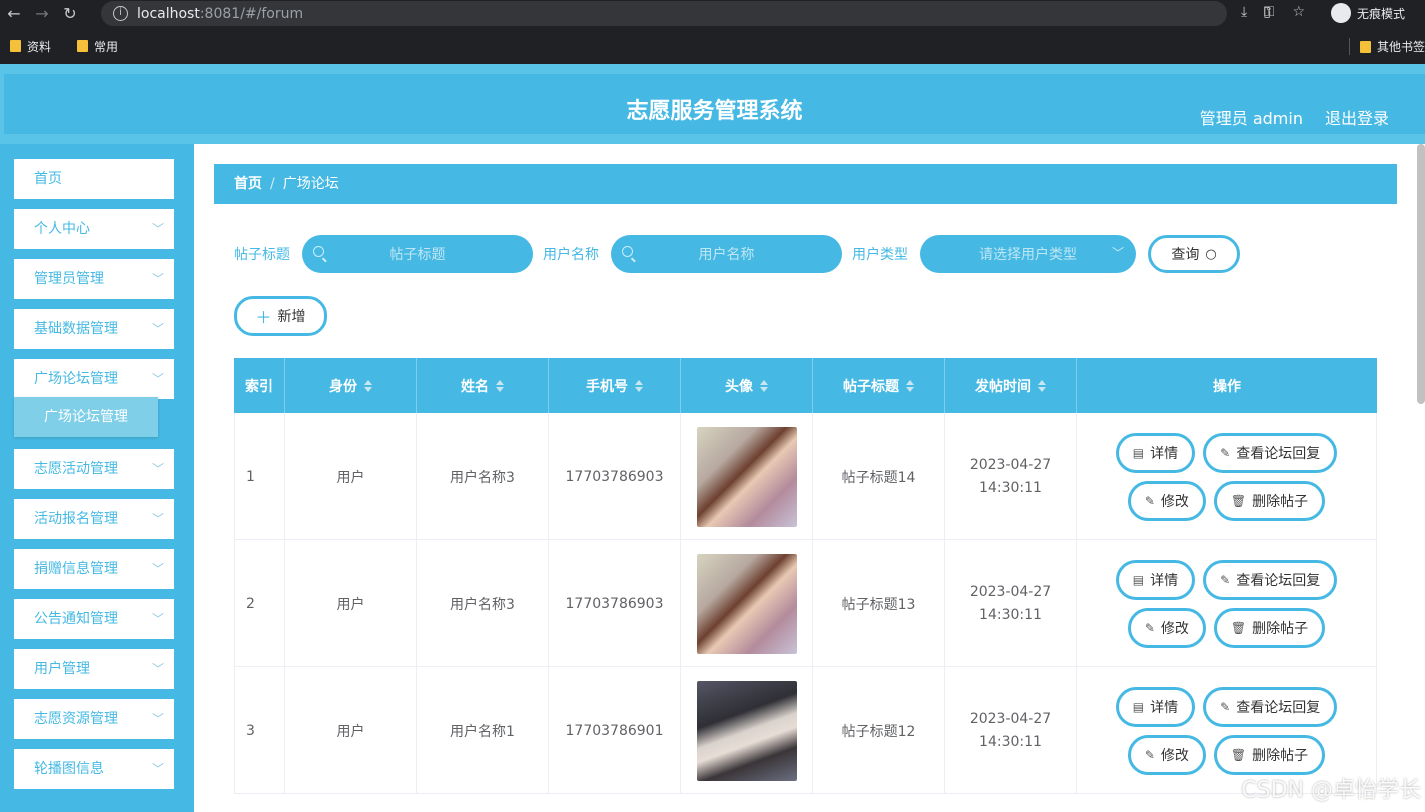 This screenshot has width=1425, height=812. I want to click on cell-index: 3, so click(259, 730).